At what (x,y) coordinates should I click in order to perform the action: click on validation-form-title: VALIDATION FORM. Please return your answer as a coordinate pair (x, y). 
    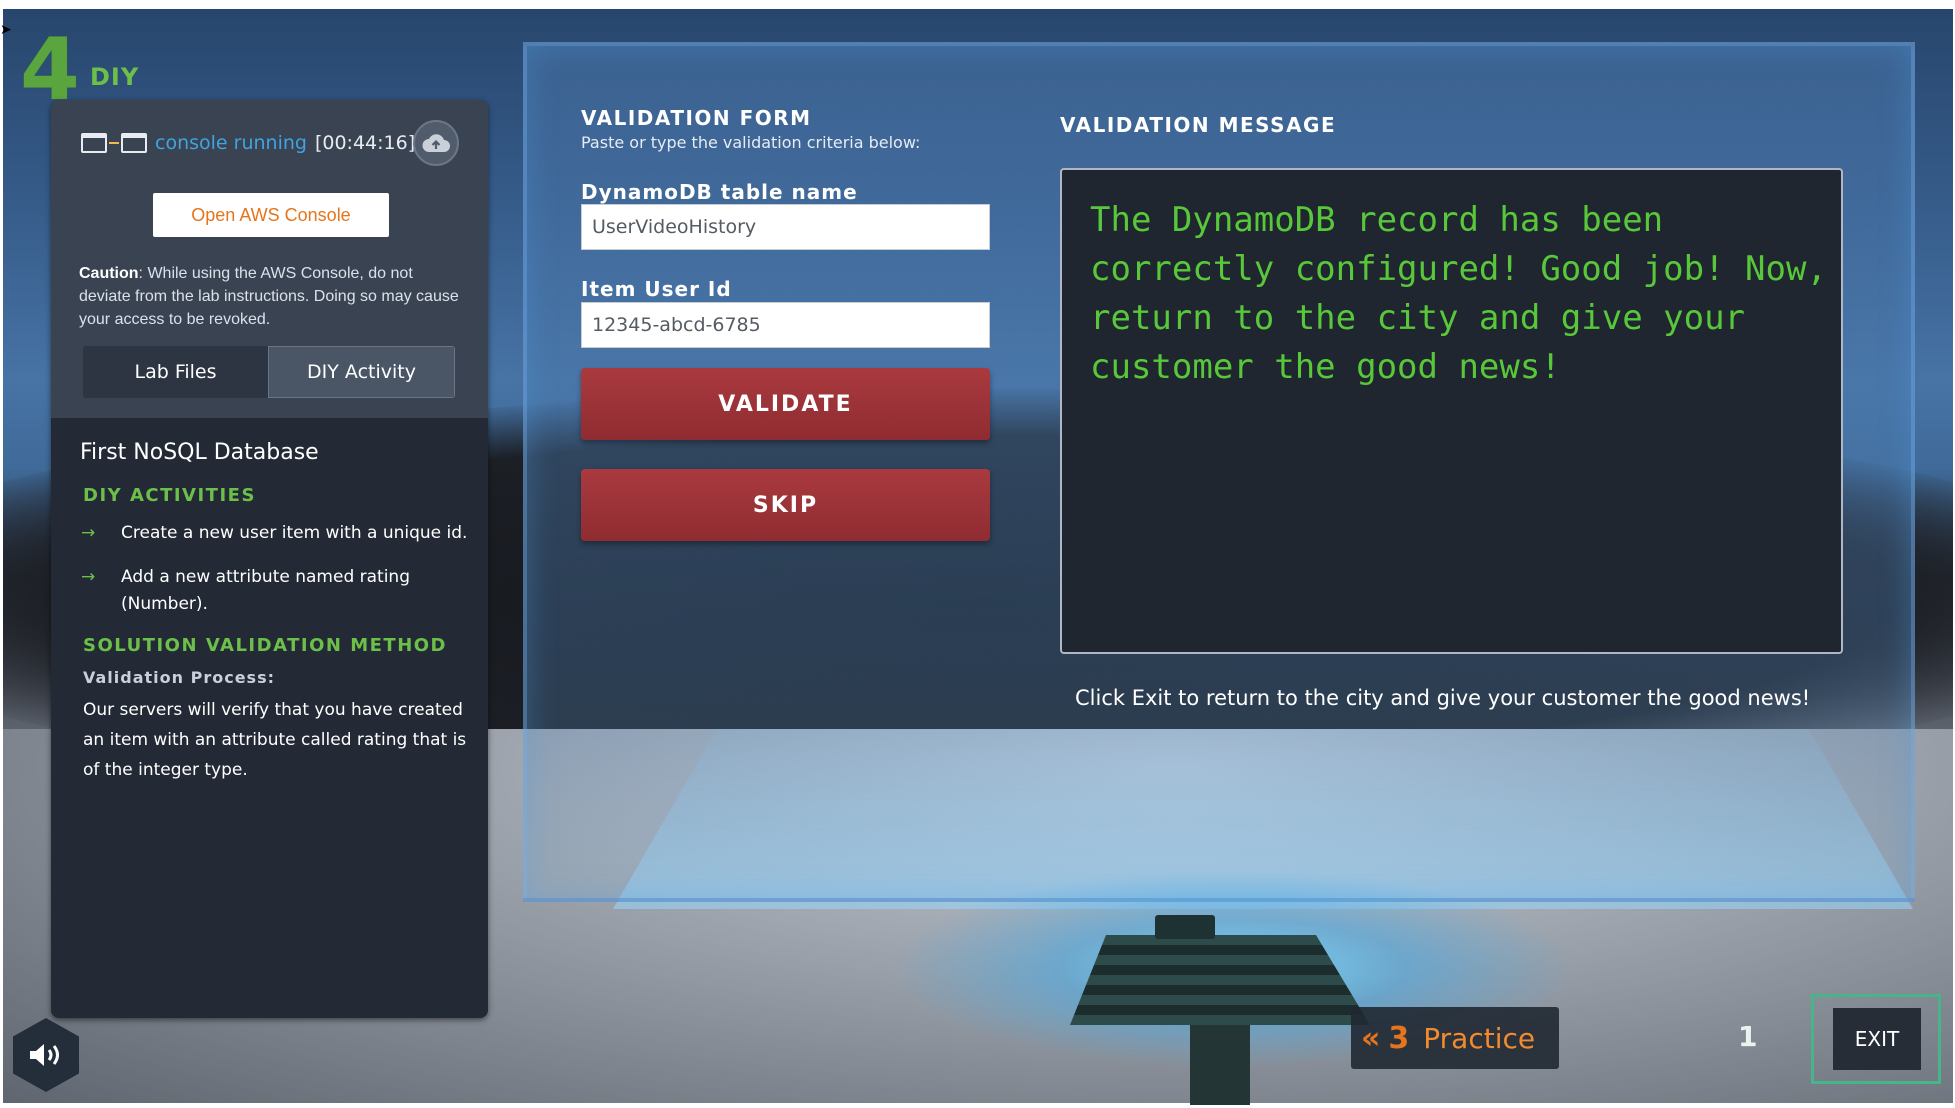
    Looking at the image, I should click on (696, 118).